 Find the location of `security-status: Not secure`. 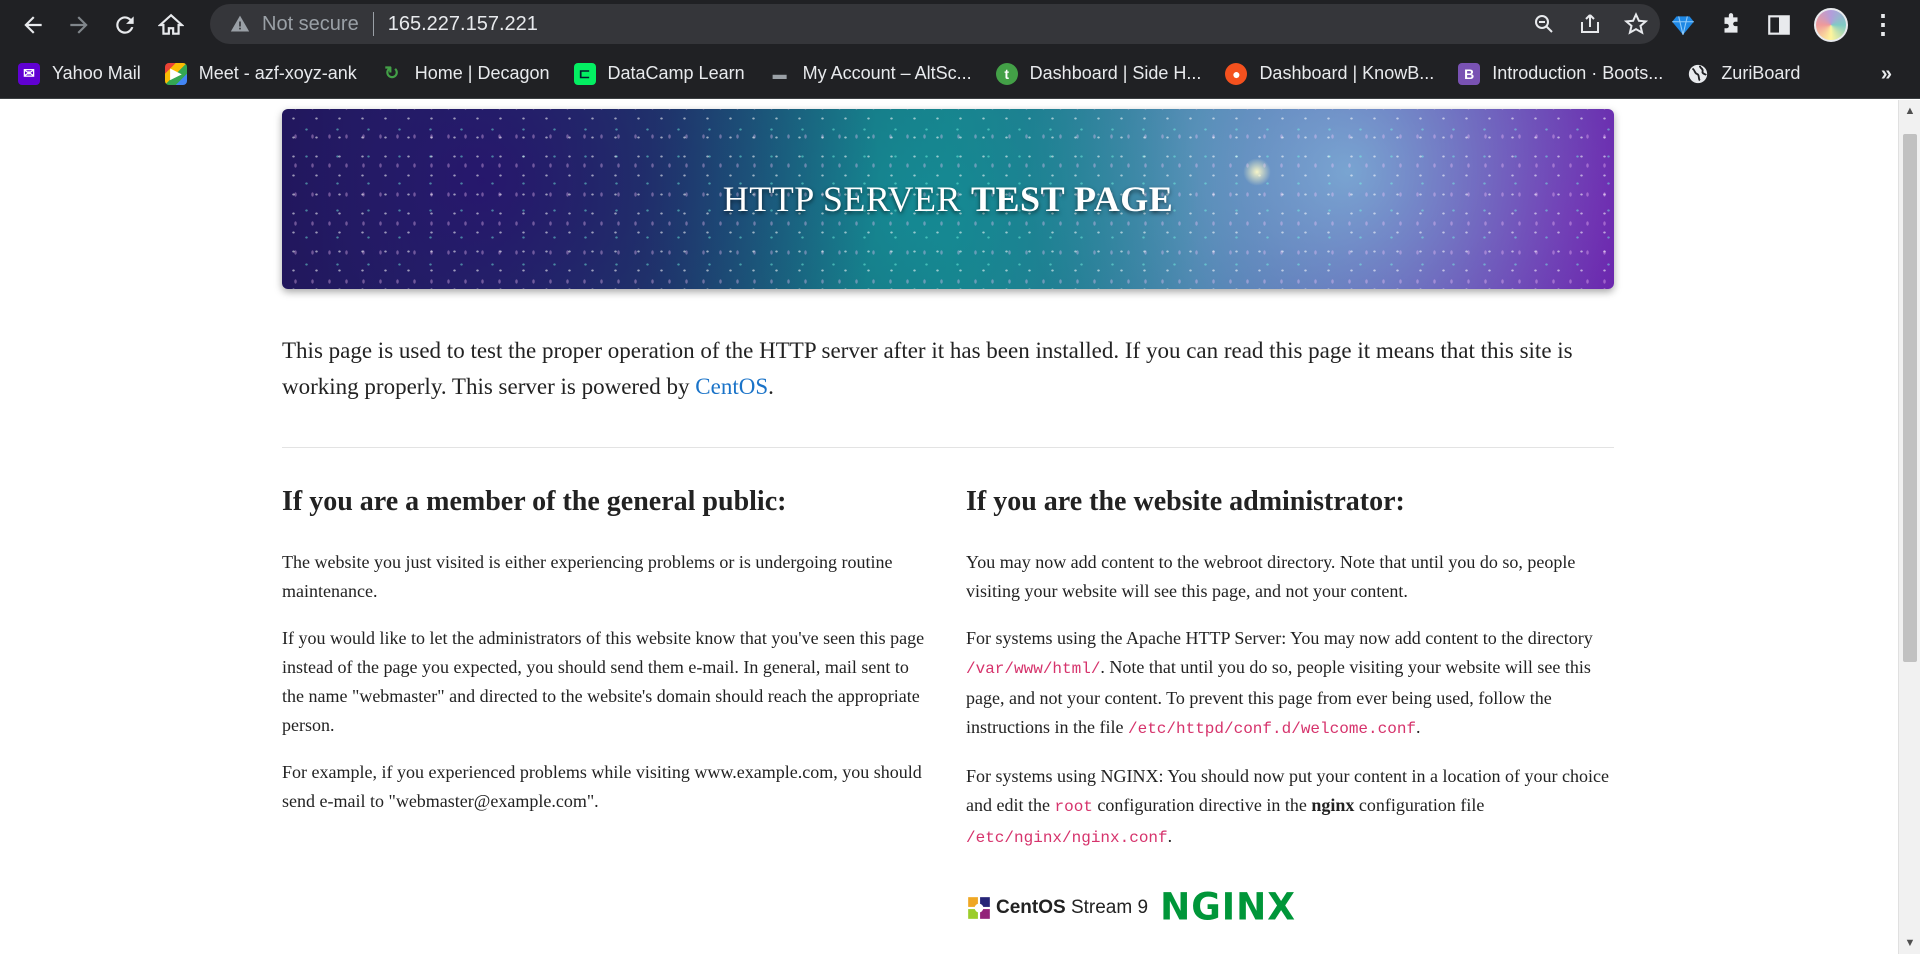

security-status: Not secure is located at coordinates (310, 24).